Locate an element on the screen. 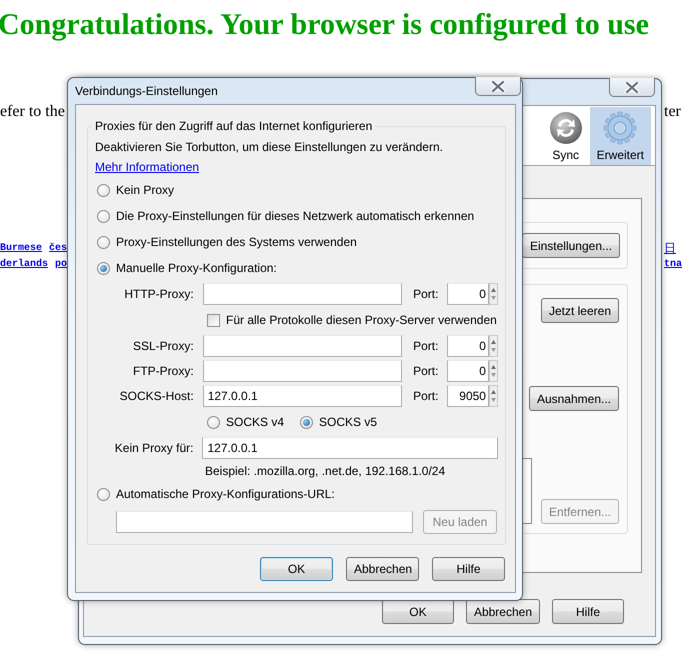  toolbar-tab: Erweitert is located at coordinates (620, 136).